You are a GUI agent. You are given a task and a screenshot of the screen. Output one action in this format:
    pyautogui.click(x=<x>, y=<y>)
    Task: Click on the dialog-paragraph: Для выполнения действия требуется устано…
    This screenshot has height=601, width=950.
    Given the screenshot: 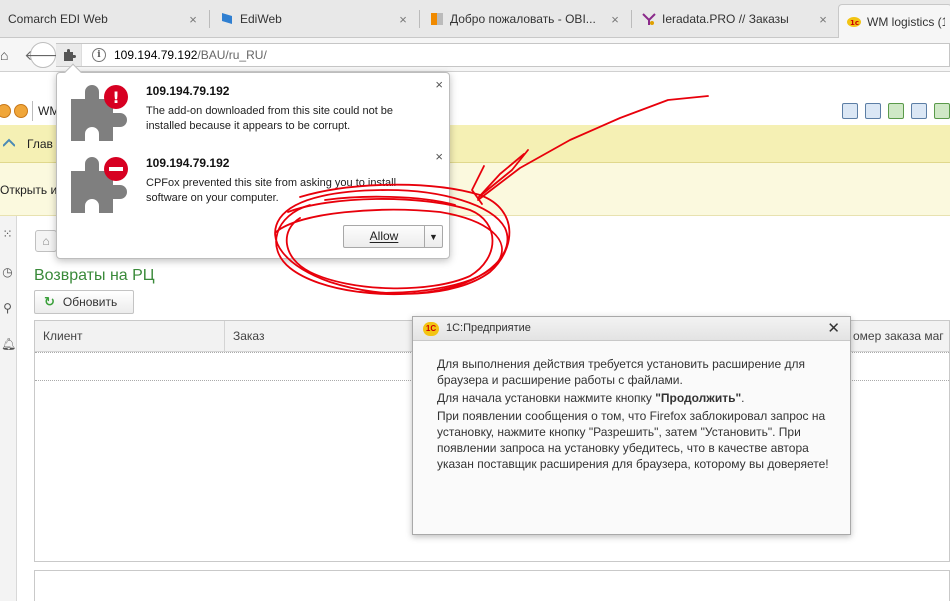 What is the action you would take?
    pyautogui.click(x=621, y=372)
    